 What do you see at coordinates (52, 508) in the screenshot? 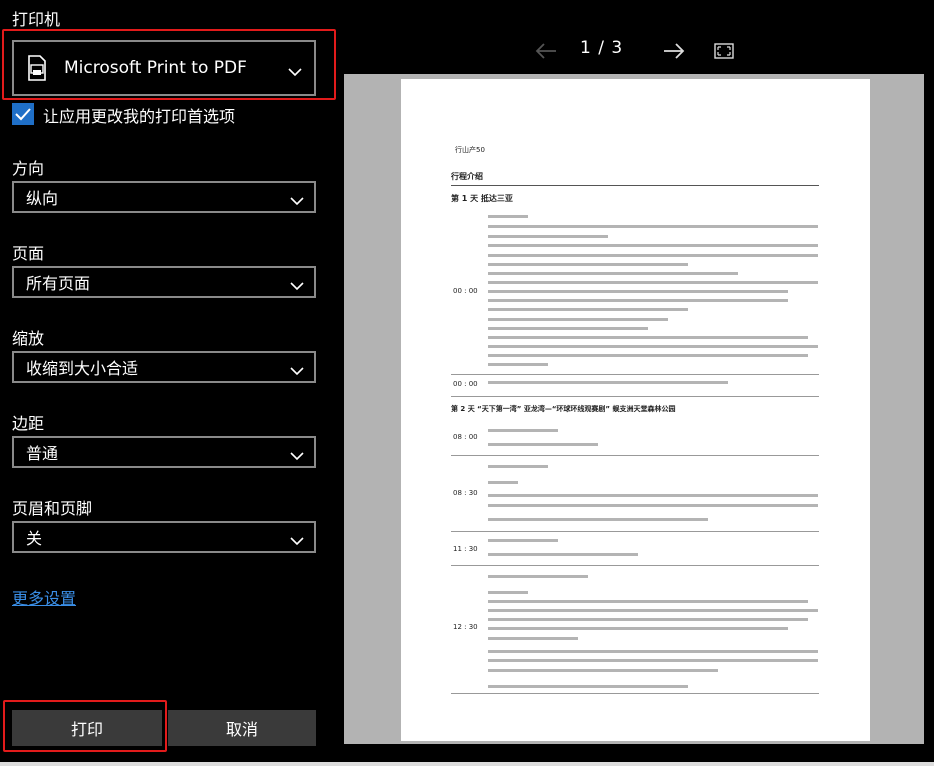
I see `header-footer-label: 页眉和页脚` at bounding box center [52, 508].